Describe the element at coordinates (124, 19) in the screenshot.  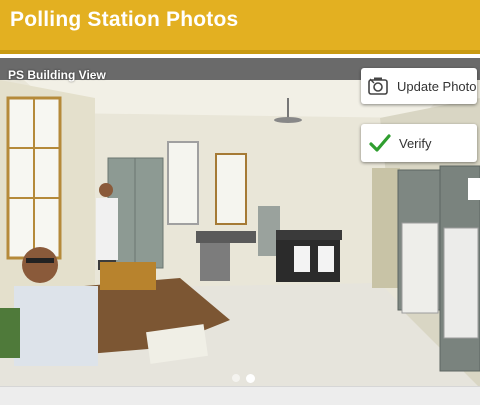
I see `page-title: Polling Station Photos` at that location.